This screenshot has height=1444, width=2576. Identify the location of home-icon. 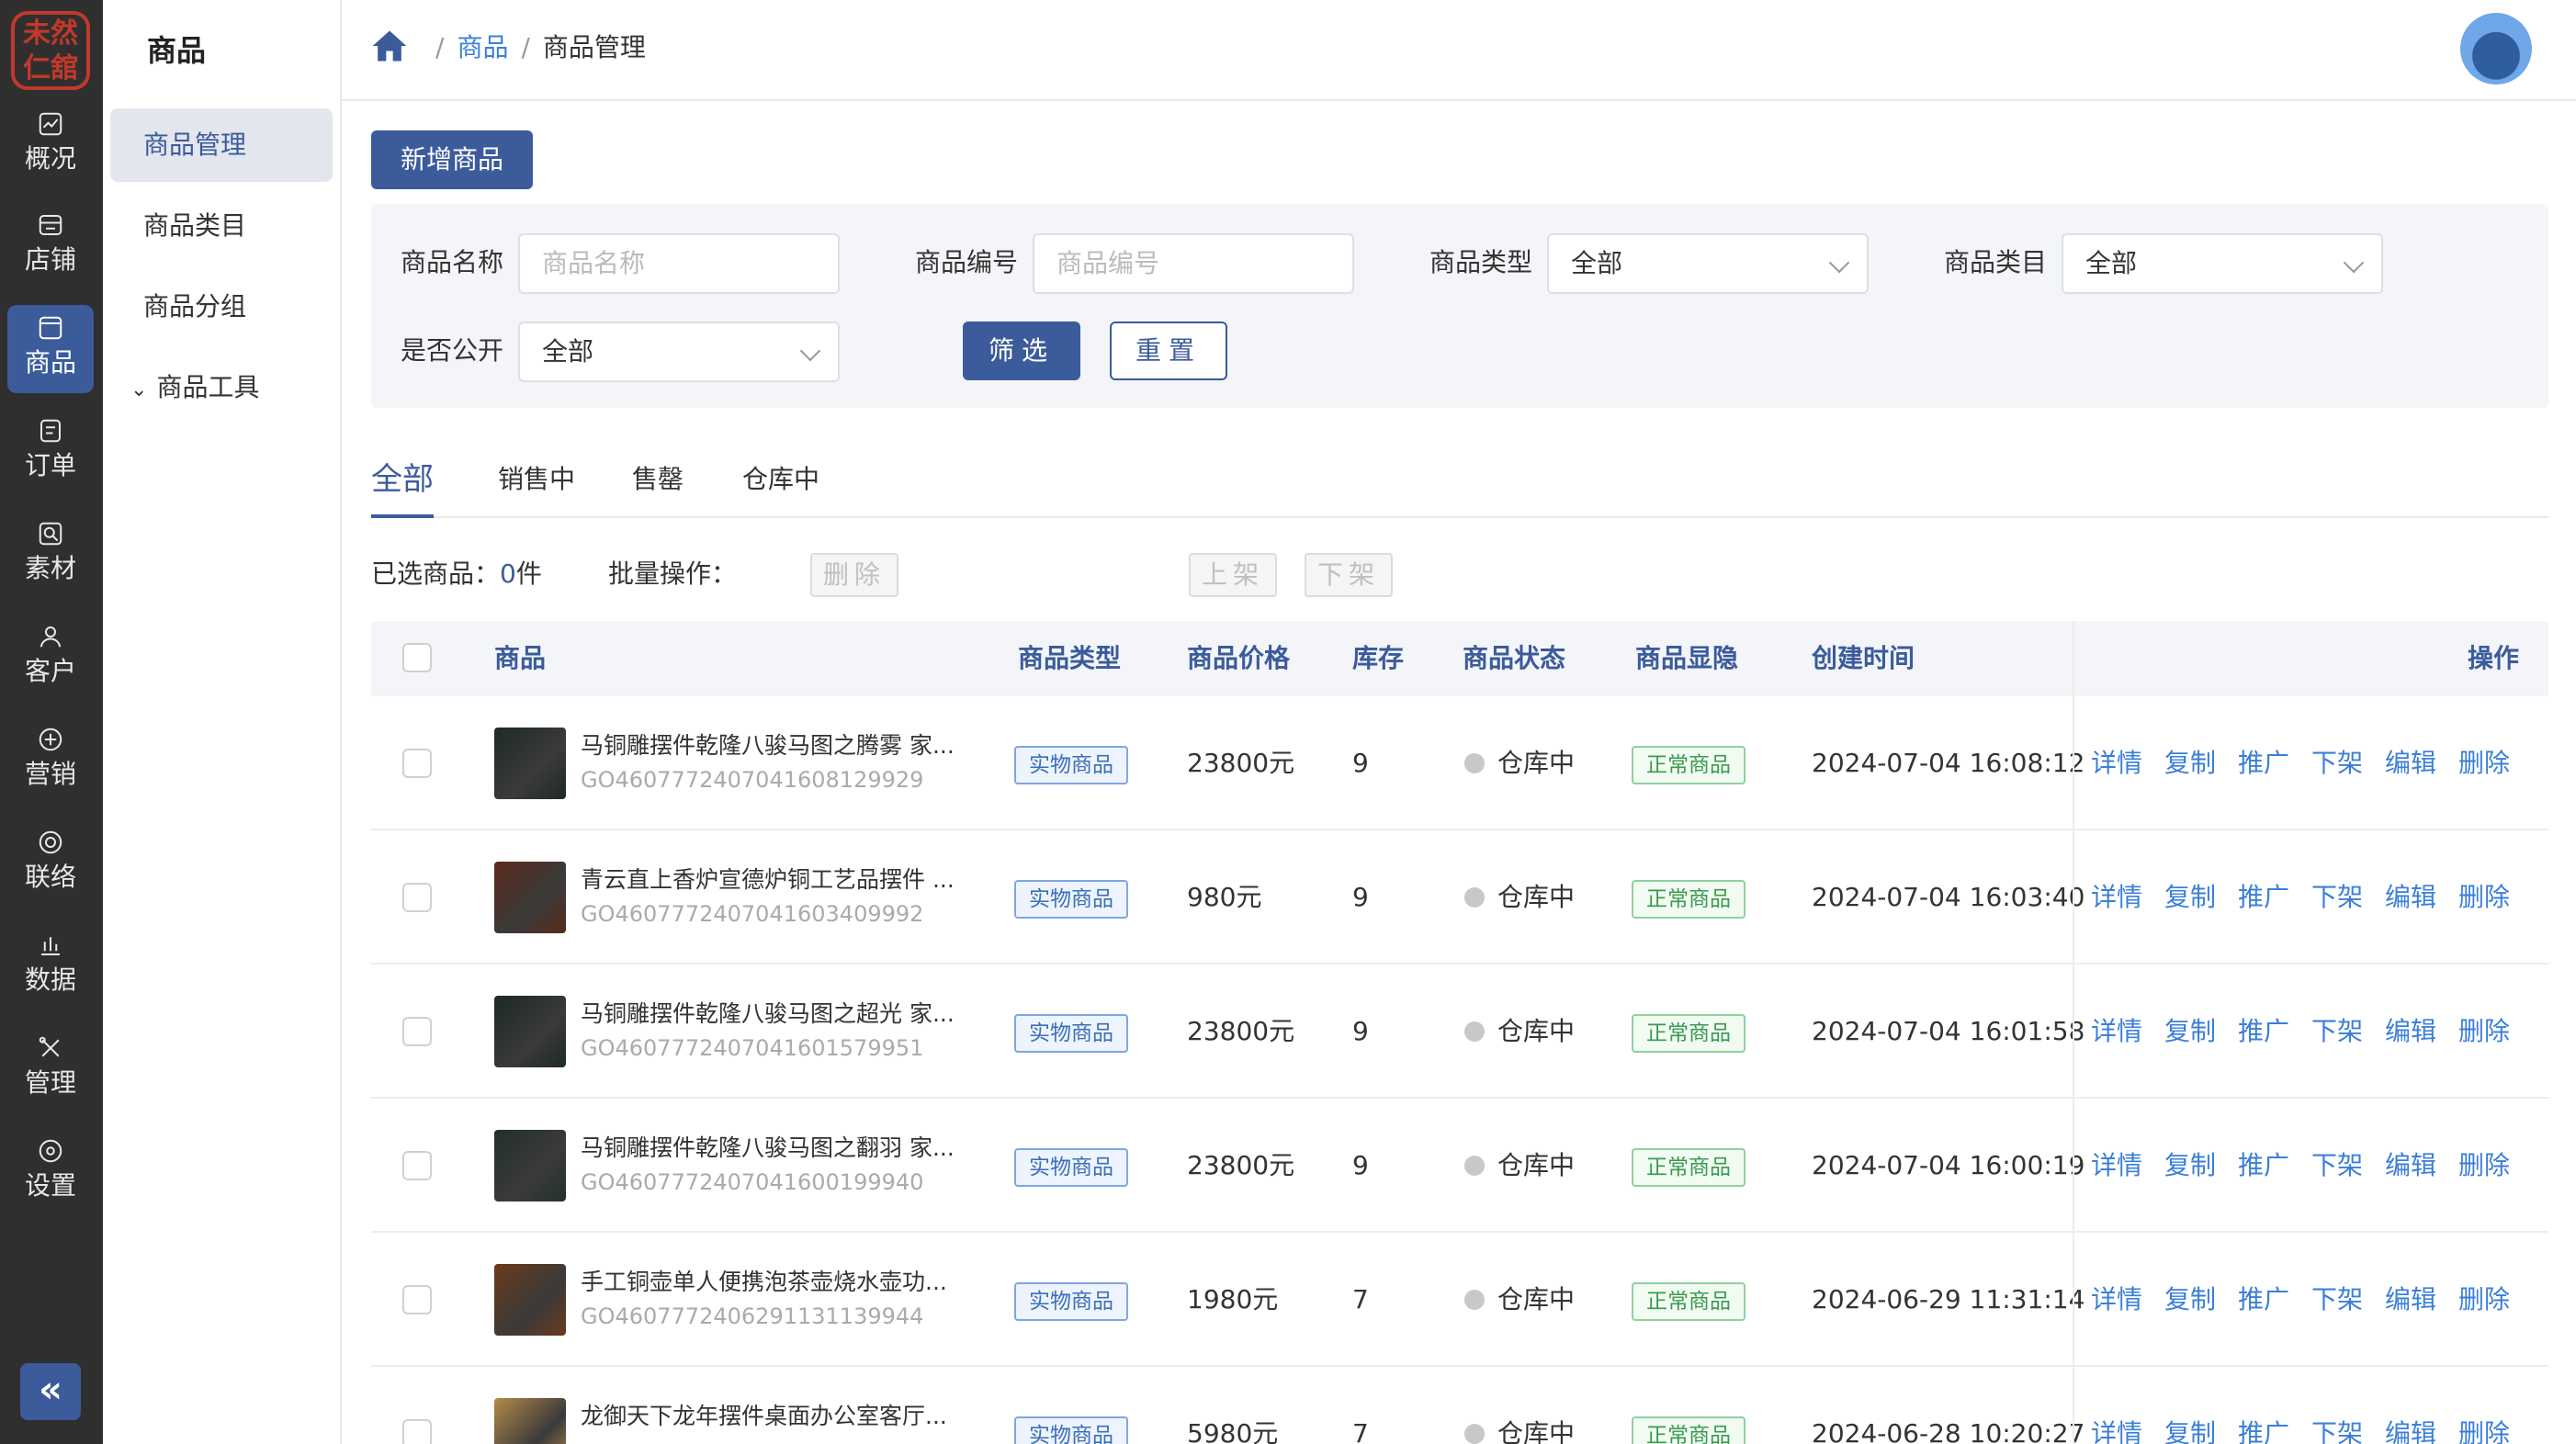
(389, 46).